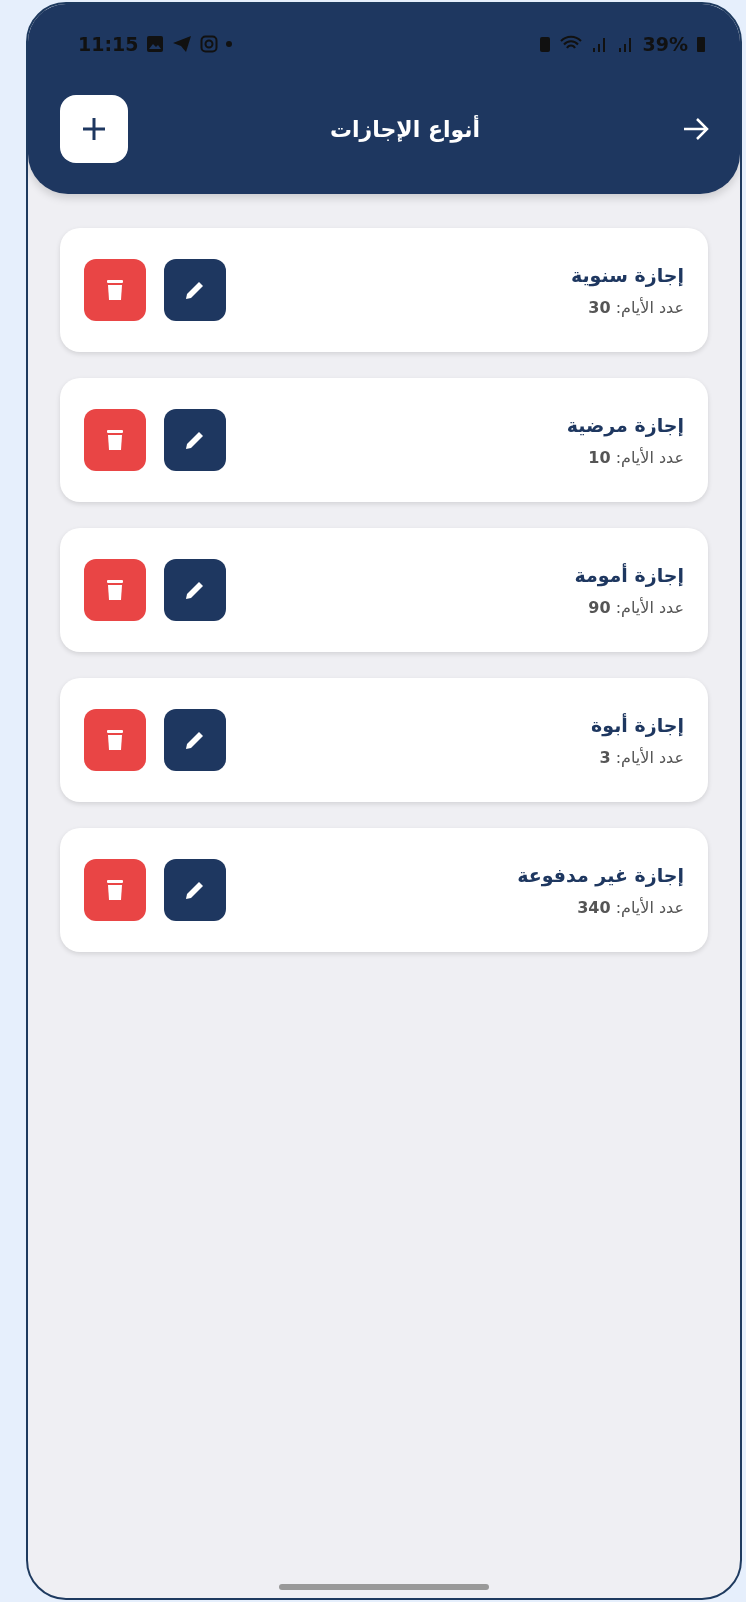 This screenshot has width=746, height=1602. I want to click on back-button, so click(696, 129).